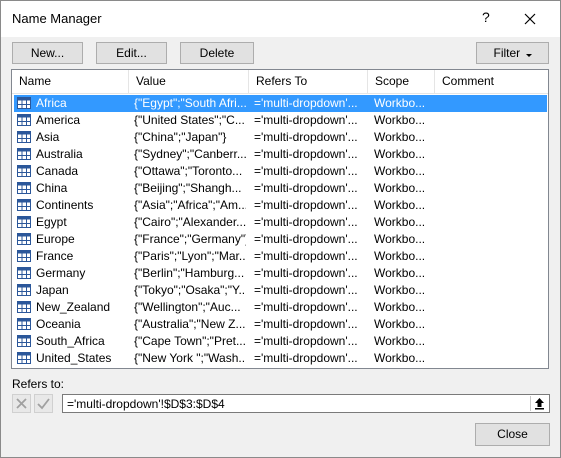  I want to click on name-cell: United_States, so click(74, 358).